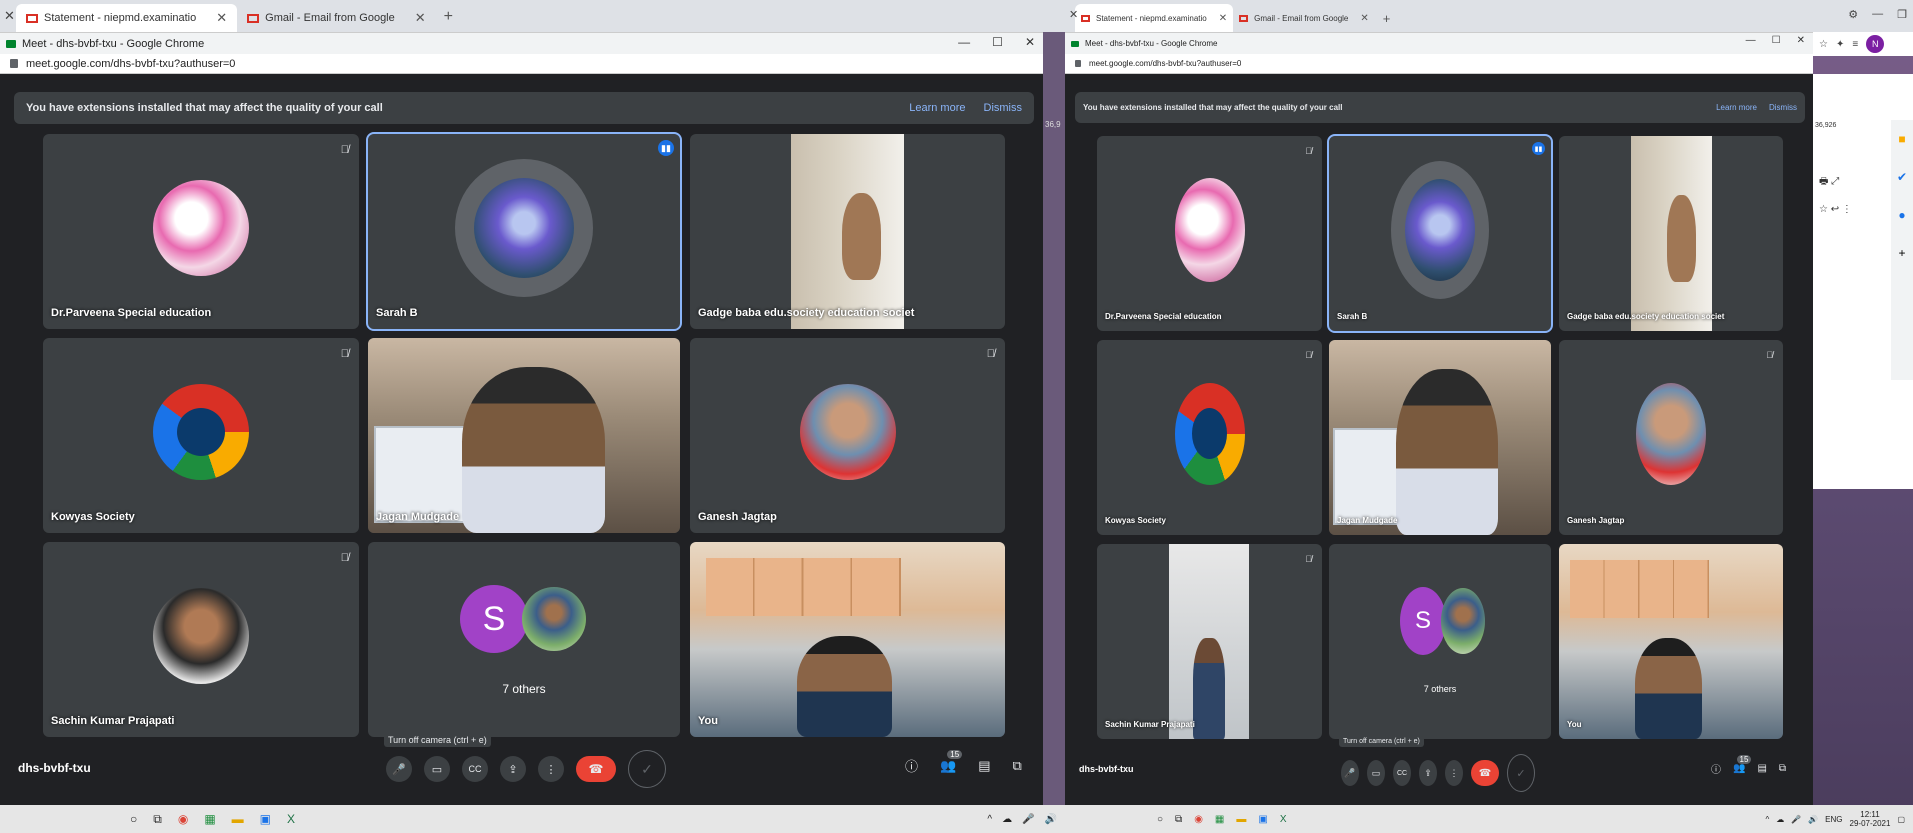 The width and height of the screenshot is (1913, 833). Describe the element at coordinates (1902, 177) in the screenshot. I see `tasks-icon: ✔` at that location.